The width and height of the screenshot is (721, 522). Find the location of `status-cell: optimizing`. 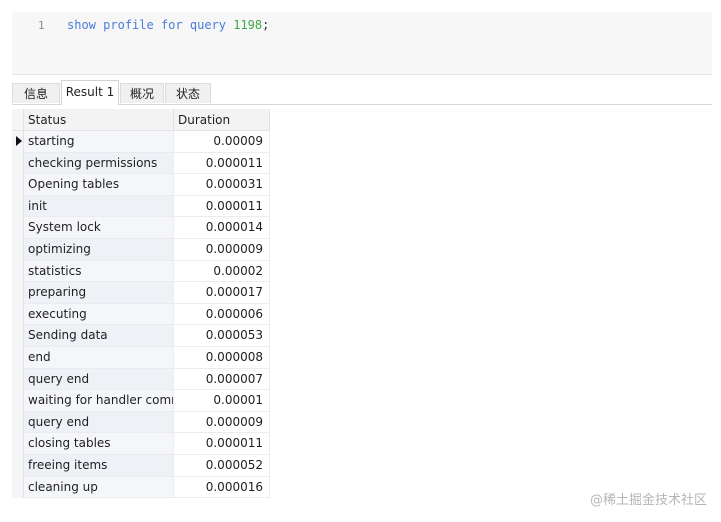

status-cell: optimizing is located at coordinates (99, 249).